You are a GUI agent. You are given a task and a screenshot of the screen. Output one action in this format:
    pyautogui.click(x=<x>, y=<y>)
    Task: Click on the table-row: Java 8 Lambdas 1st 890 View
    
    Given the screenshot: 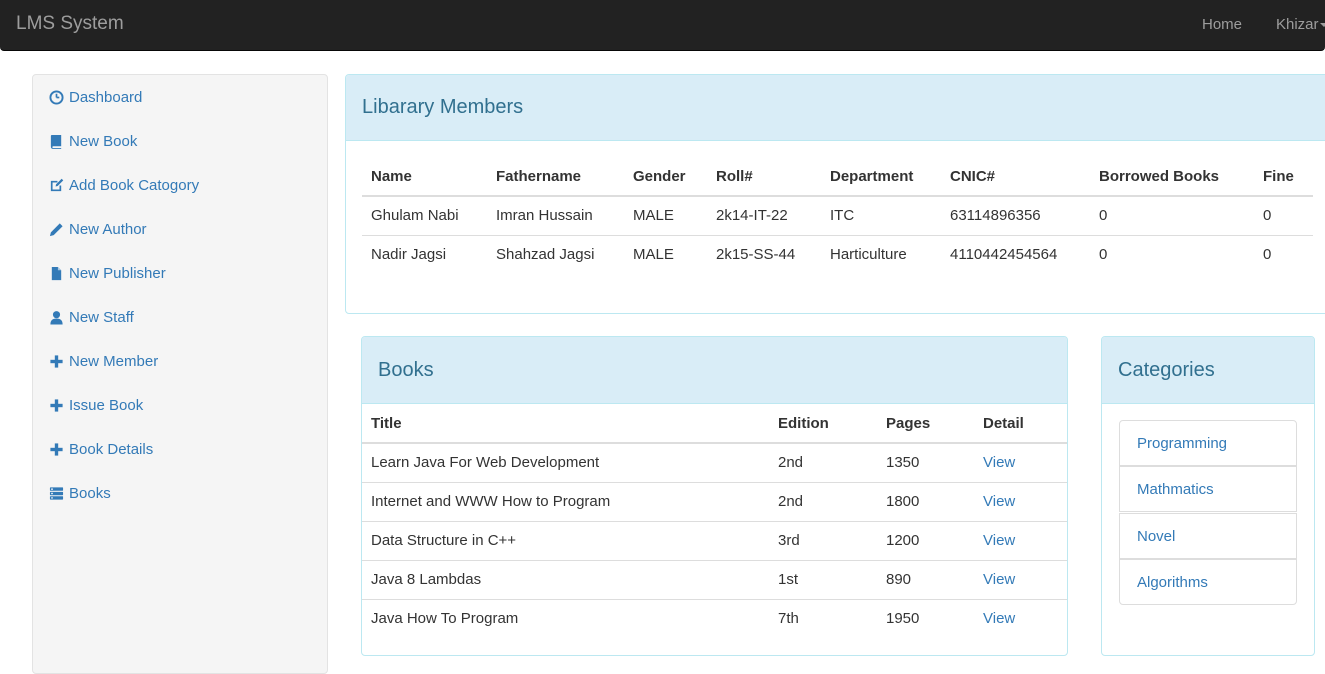 What is the action you would take?
    pyautogui.click(x=714, y=579)
    